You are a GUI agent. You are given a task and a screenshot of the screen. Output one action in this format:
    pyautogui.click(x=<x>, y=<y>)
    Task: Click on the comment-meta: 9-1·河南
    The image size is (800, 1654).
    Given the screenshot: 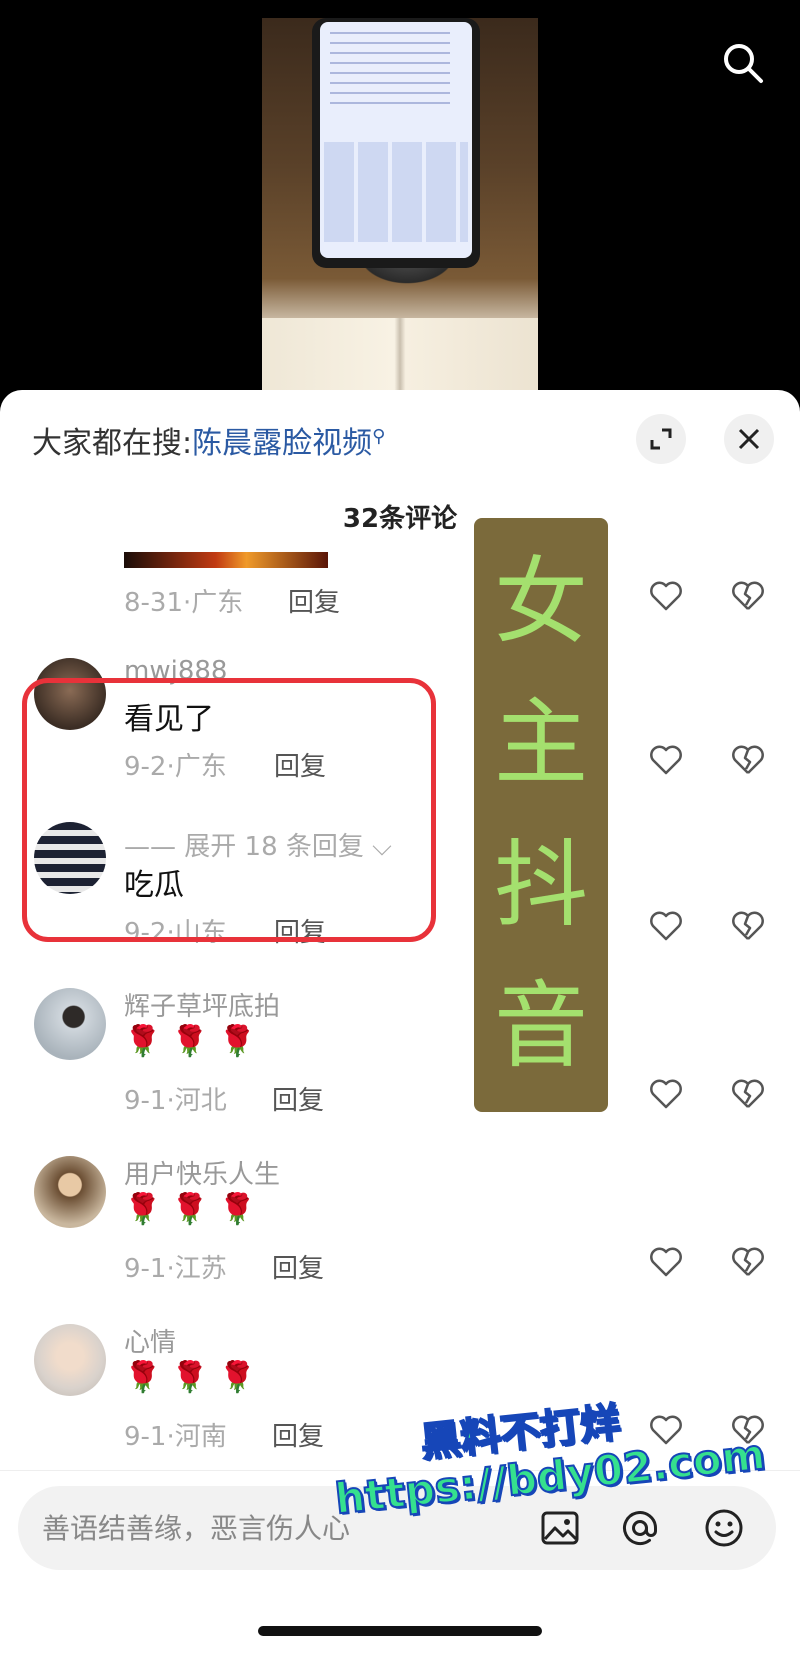 What is the action you would take?
    pyautogui.click(x=175, y=1437)
    